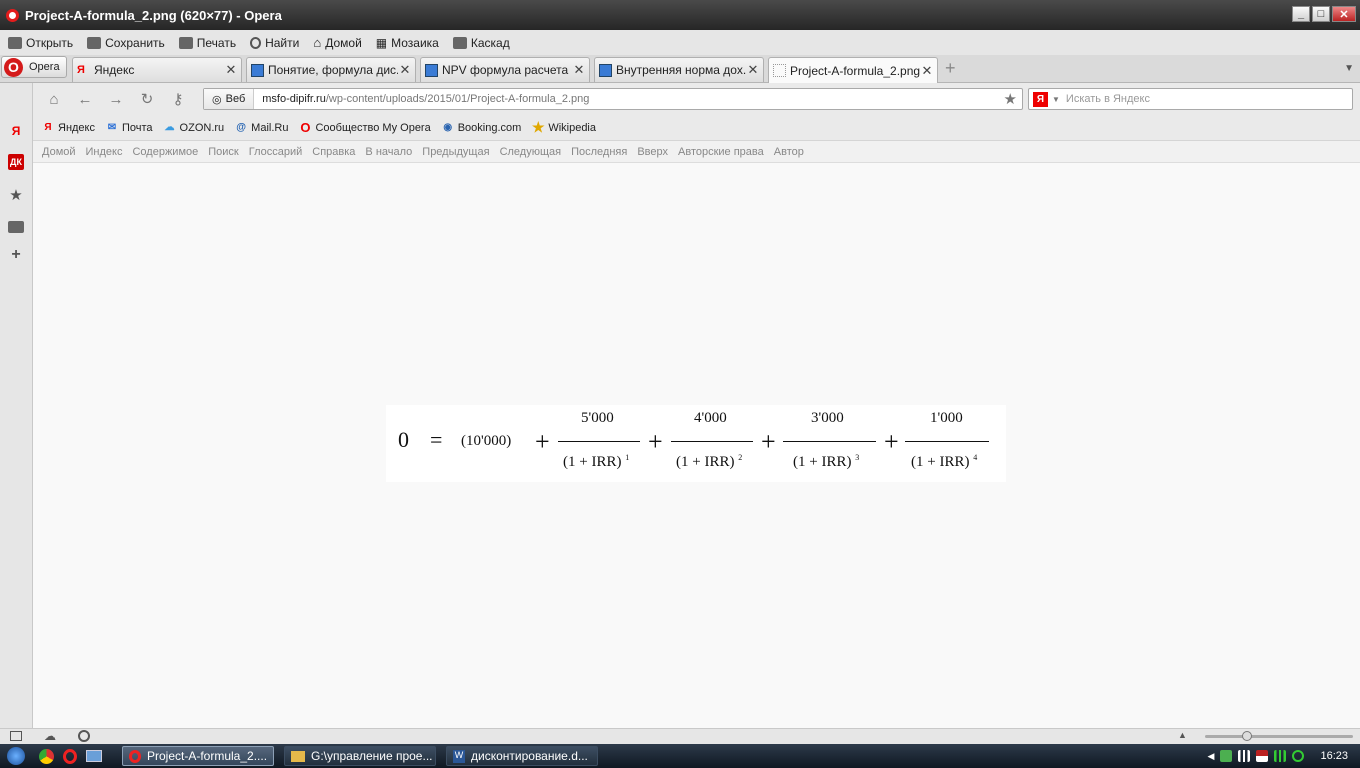 The width and height of the screenshot is (1360, 768). What do you see at coordinates (16, 405) in the screenshot?
I see `side-panel: Я ДК ★ +` at bounding box center [16, 405].